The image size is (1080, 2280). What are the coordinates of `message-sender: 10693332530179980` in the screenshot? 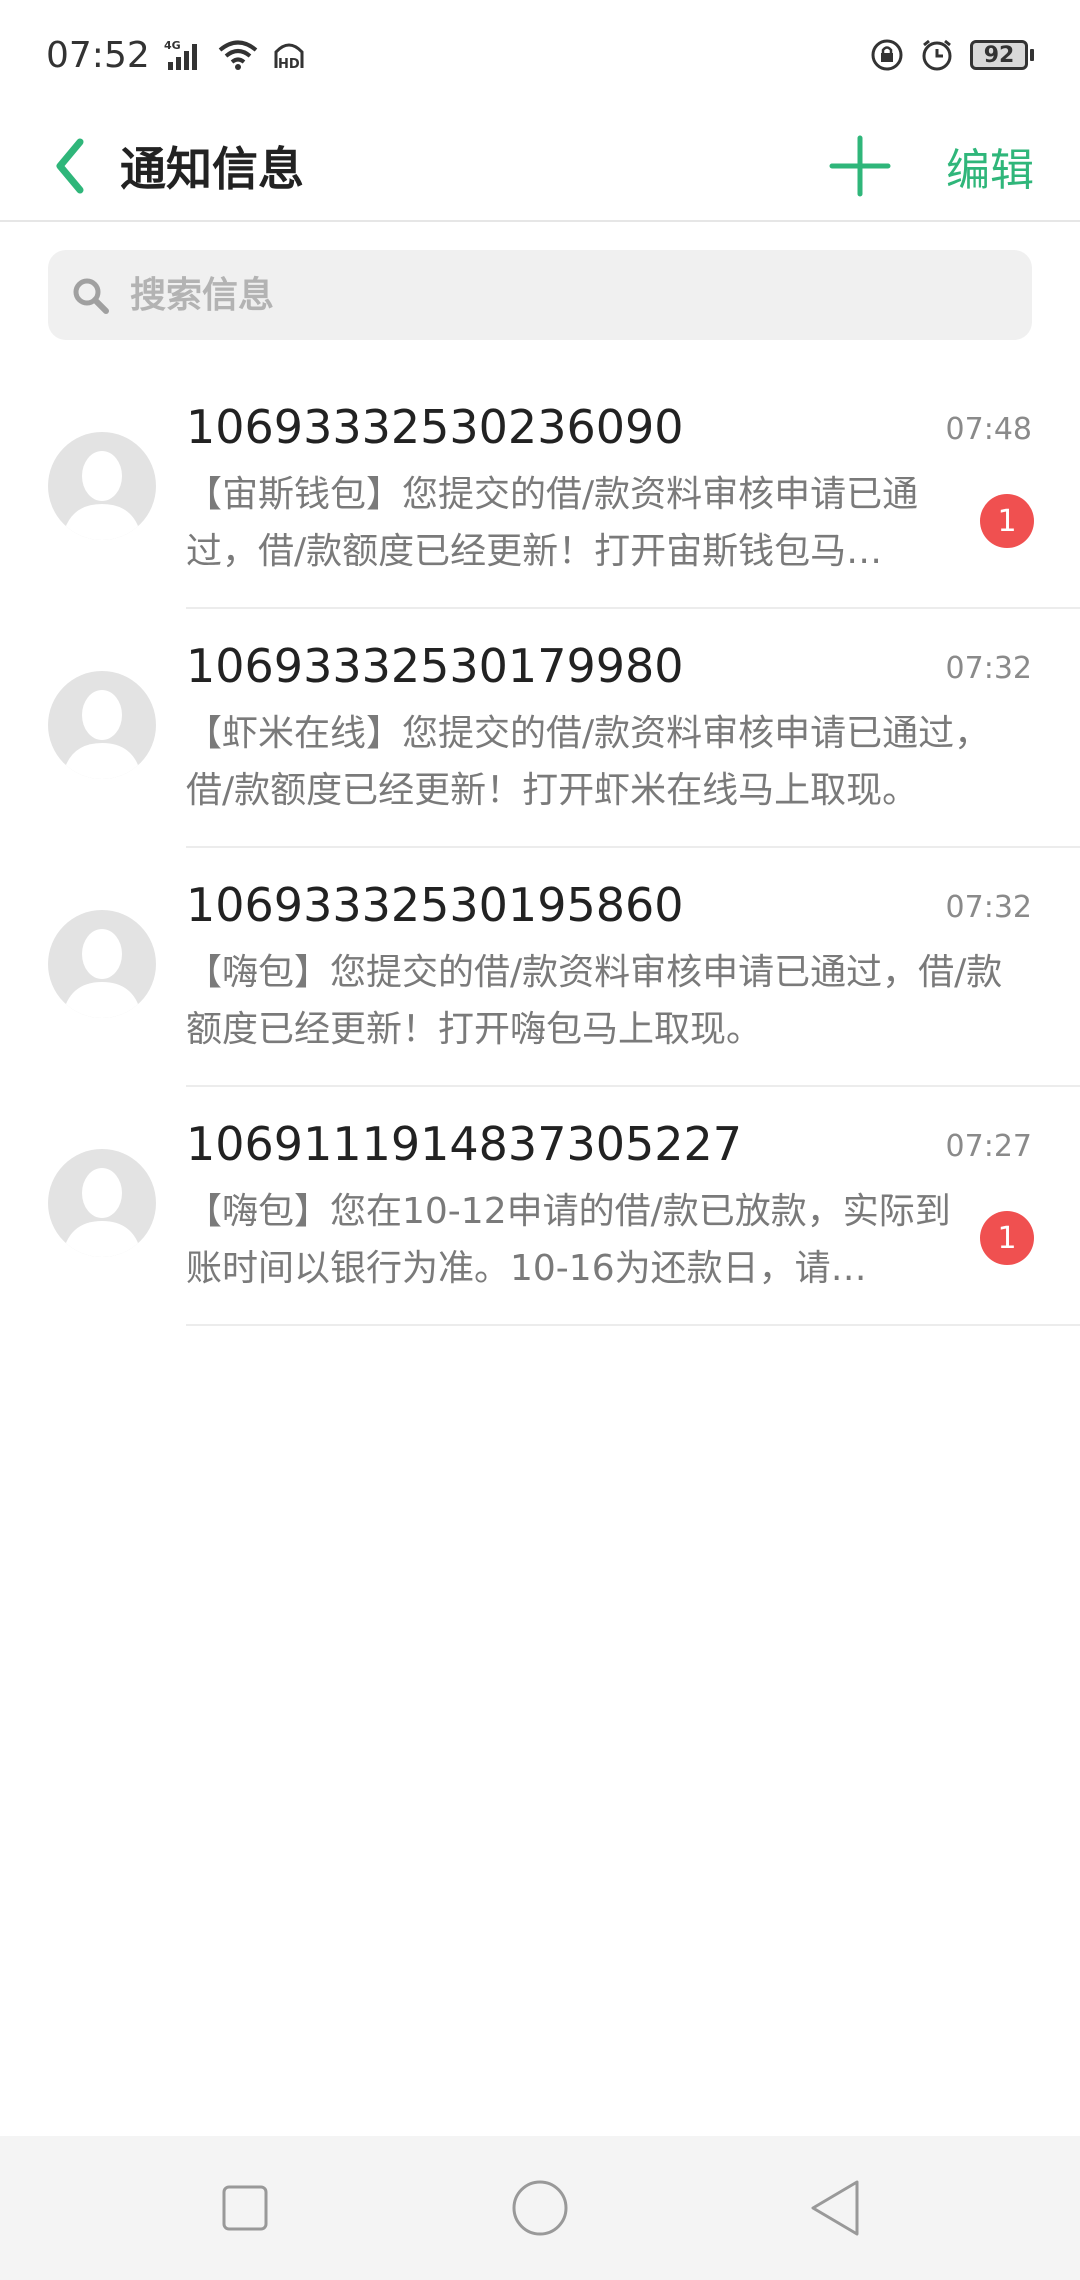 It's located at (435, 666).